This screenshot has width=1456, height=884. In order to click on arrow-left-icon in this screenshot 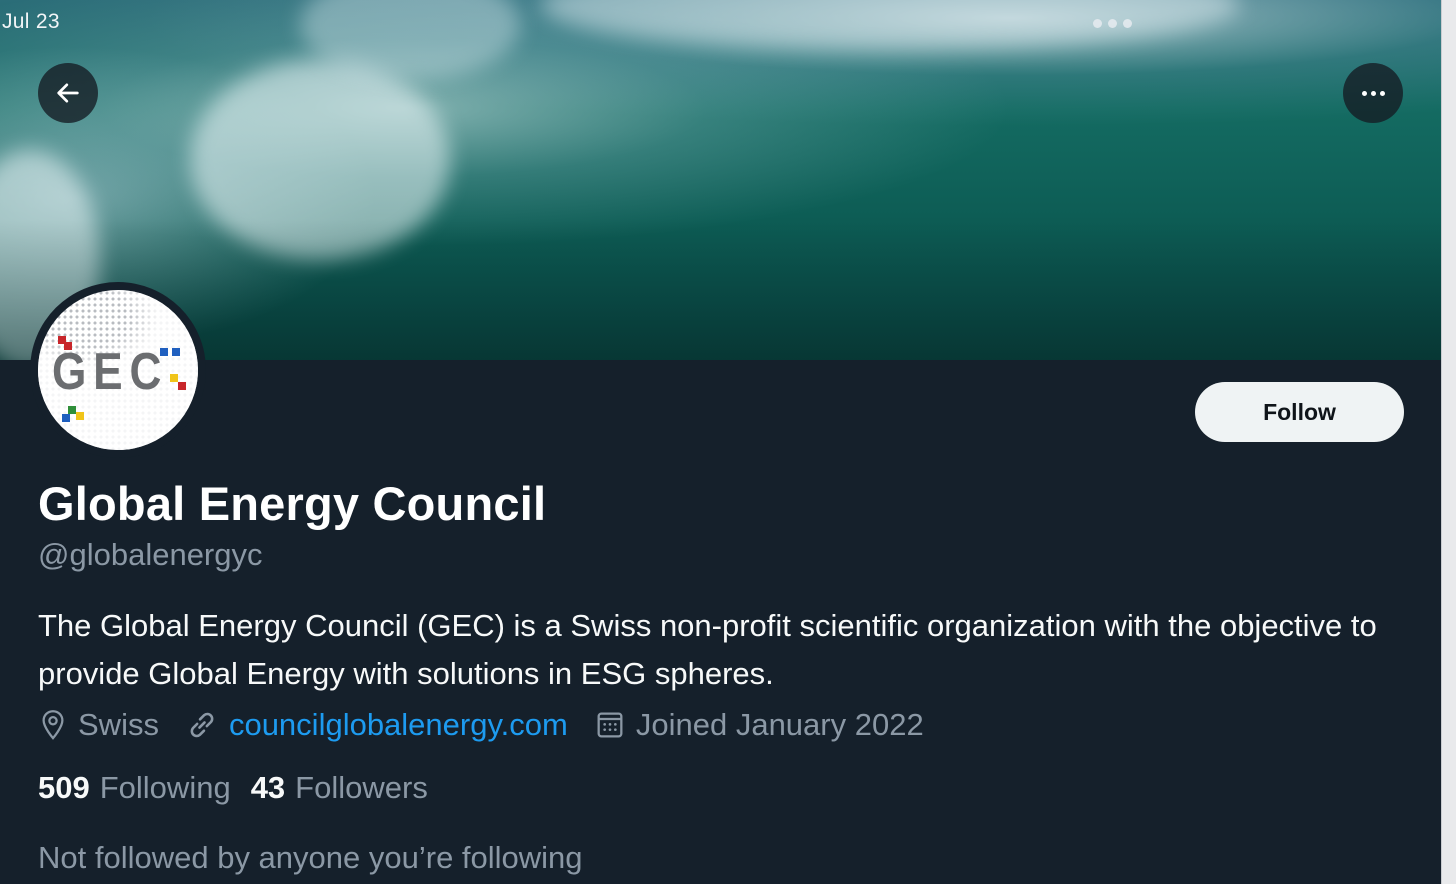, I will do `click(68, 93)`.